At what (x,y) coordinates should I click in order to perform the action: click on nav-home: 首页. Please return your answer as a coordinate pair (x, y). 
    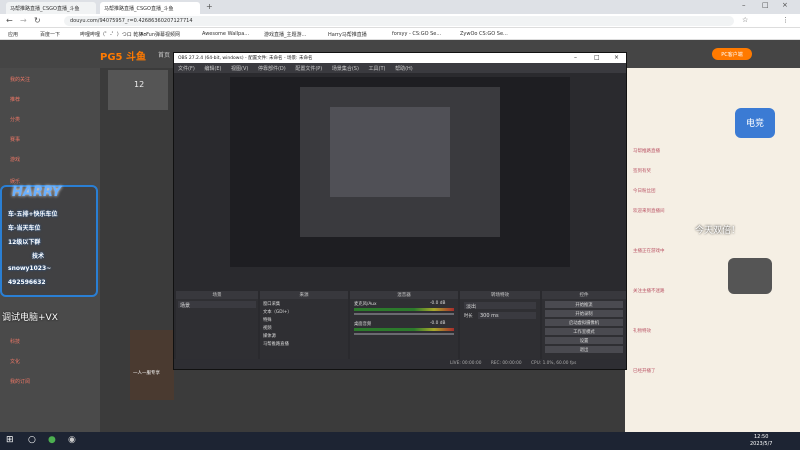
    Looking at the image, I should click on (164, 54).